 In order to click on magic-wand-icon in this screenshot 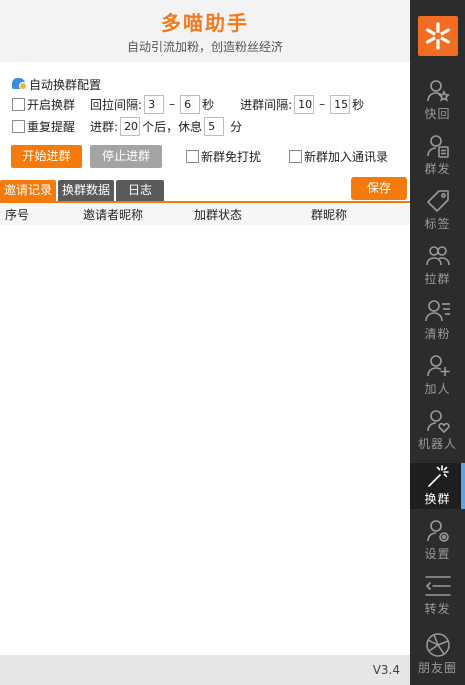, I will do `click(438, 476)`.